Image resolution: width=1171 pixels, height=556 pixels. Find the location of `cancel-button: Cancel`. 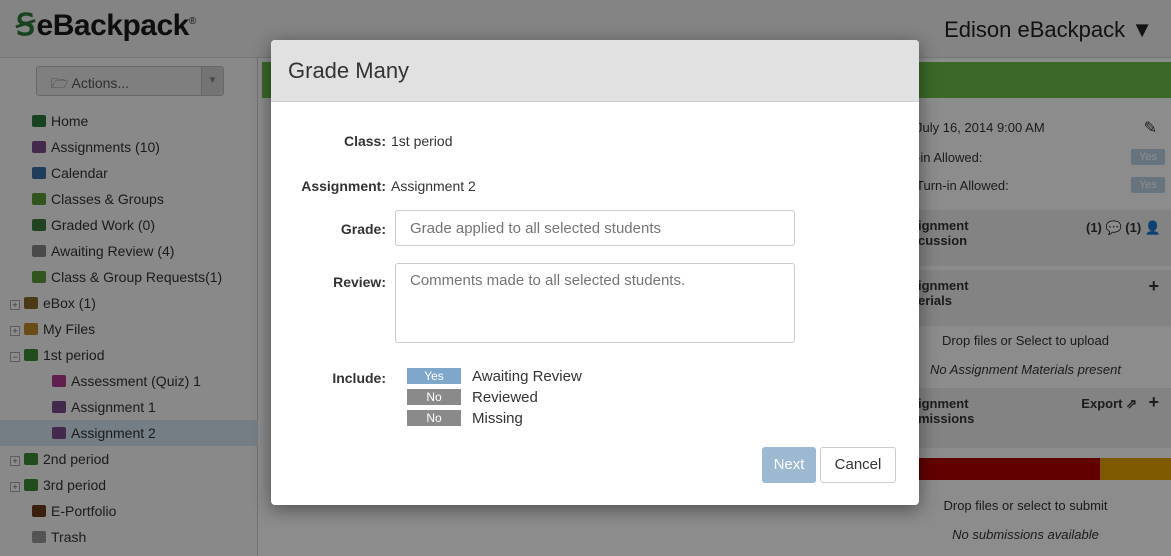

cancel-button: Cancel is located at coordinates (858, 465).